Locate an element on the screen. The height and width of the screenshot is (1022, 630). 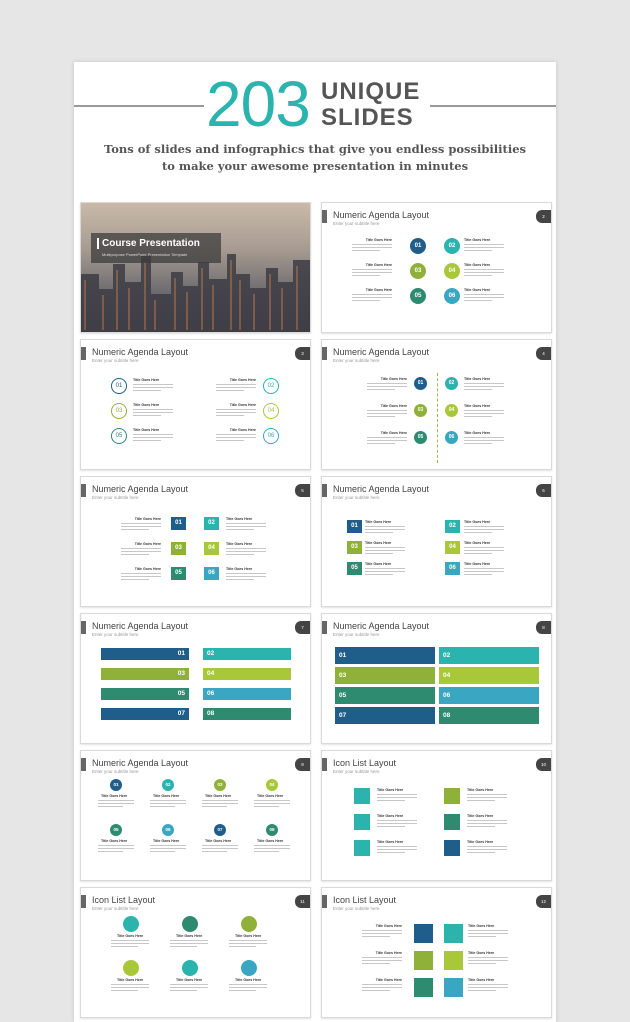
number-square: 06 is located at coordinates (452, 568).